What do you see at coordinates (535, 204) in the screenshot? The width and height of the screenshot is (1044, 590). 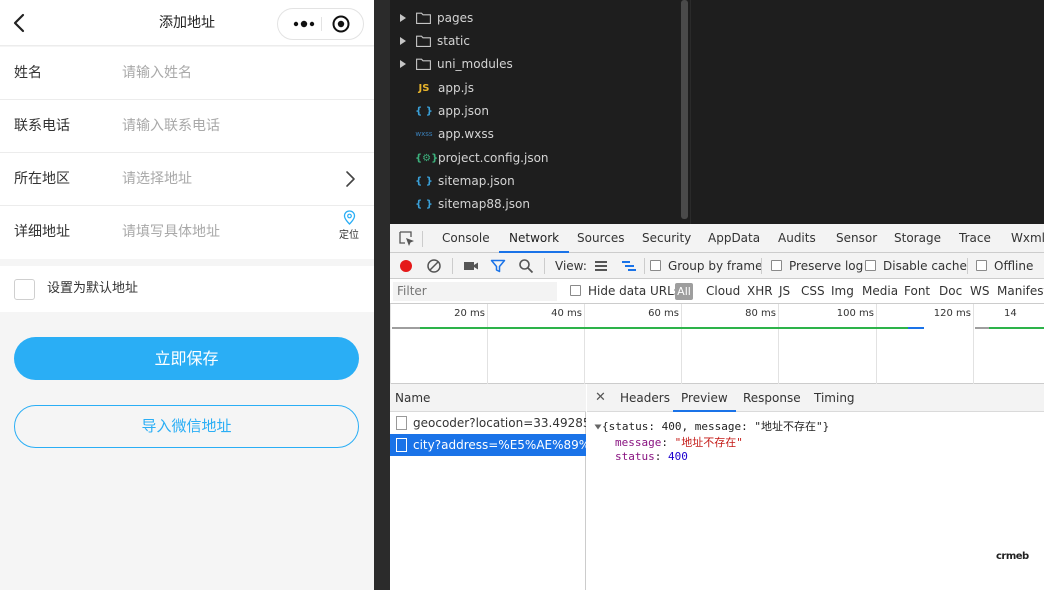 I see `tree-item-sitemap88-json: { } sitemap88.json` at bounding box center [535, 204].